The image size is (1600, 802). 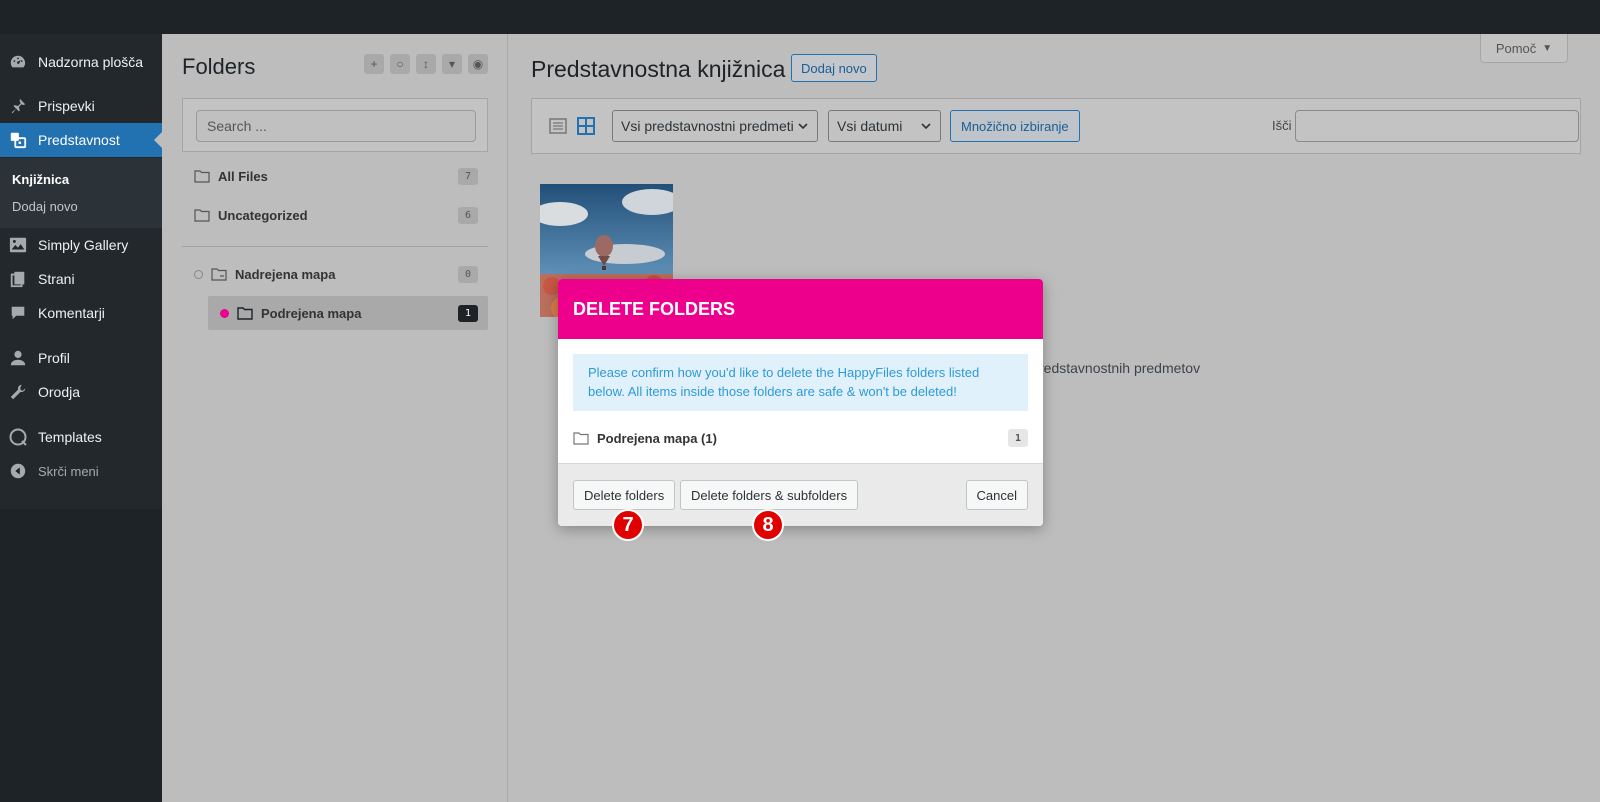 What do you see at coordinates (628, 525) in the screenshot?
I see `step-badge-7: 7` at bounding box center [628, 525].